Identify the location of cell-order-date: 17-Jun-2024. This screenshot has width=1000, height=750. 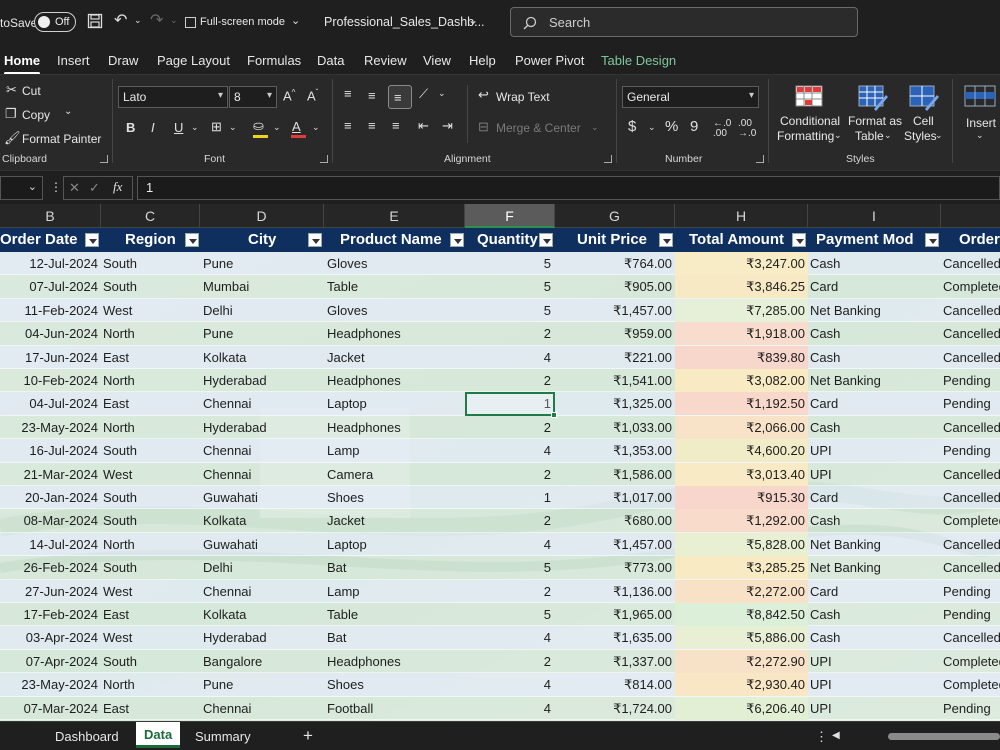
(49, 357).